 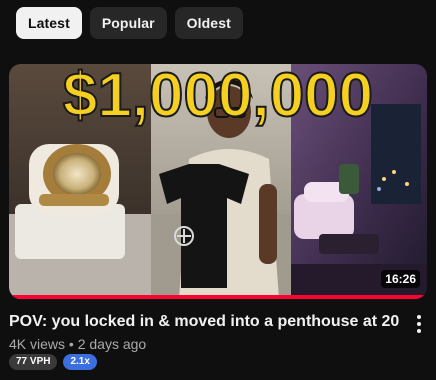 What do you see at coordinates (218, 97) in the screenshot?
I see `thumbnail-headline: $1,000,000` at bounding box center [218, 97].